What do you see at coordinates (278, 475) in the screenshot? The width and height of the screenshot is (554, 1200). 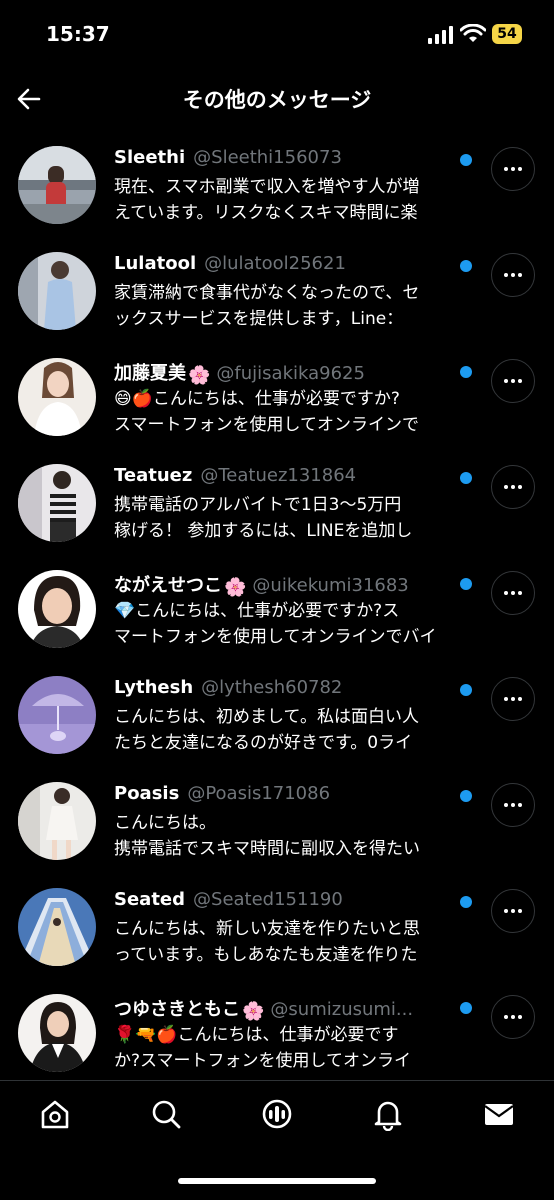 I see `sender-handle: @Teatuez131864` at bounding box center [278, 475].